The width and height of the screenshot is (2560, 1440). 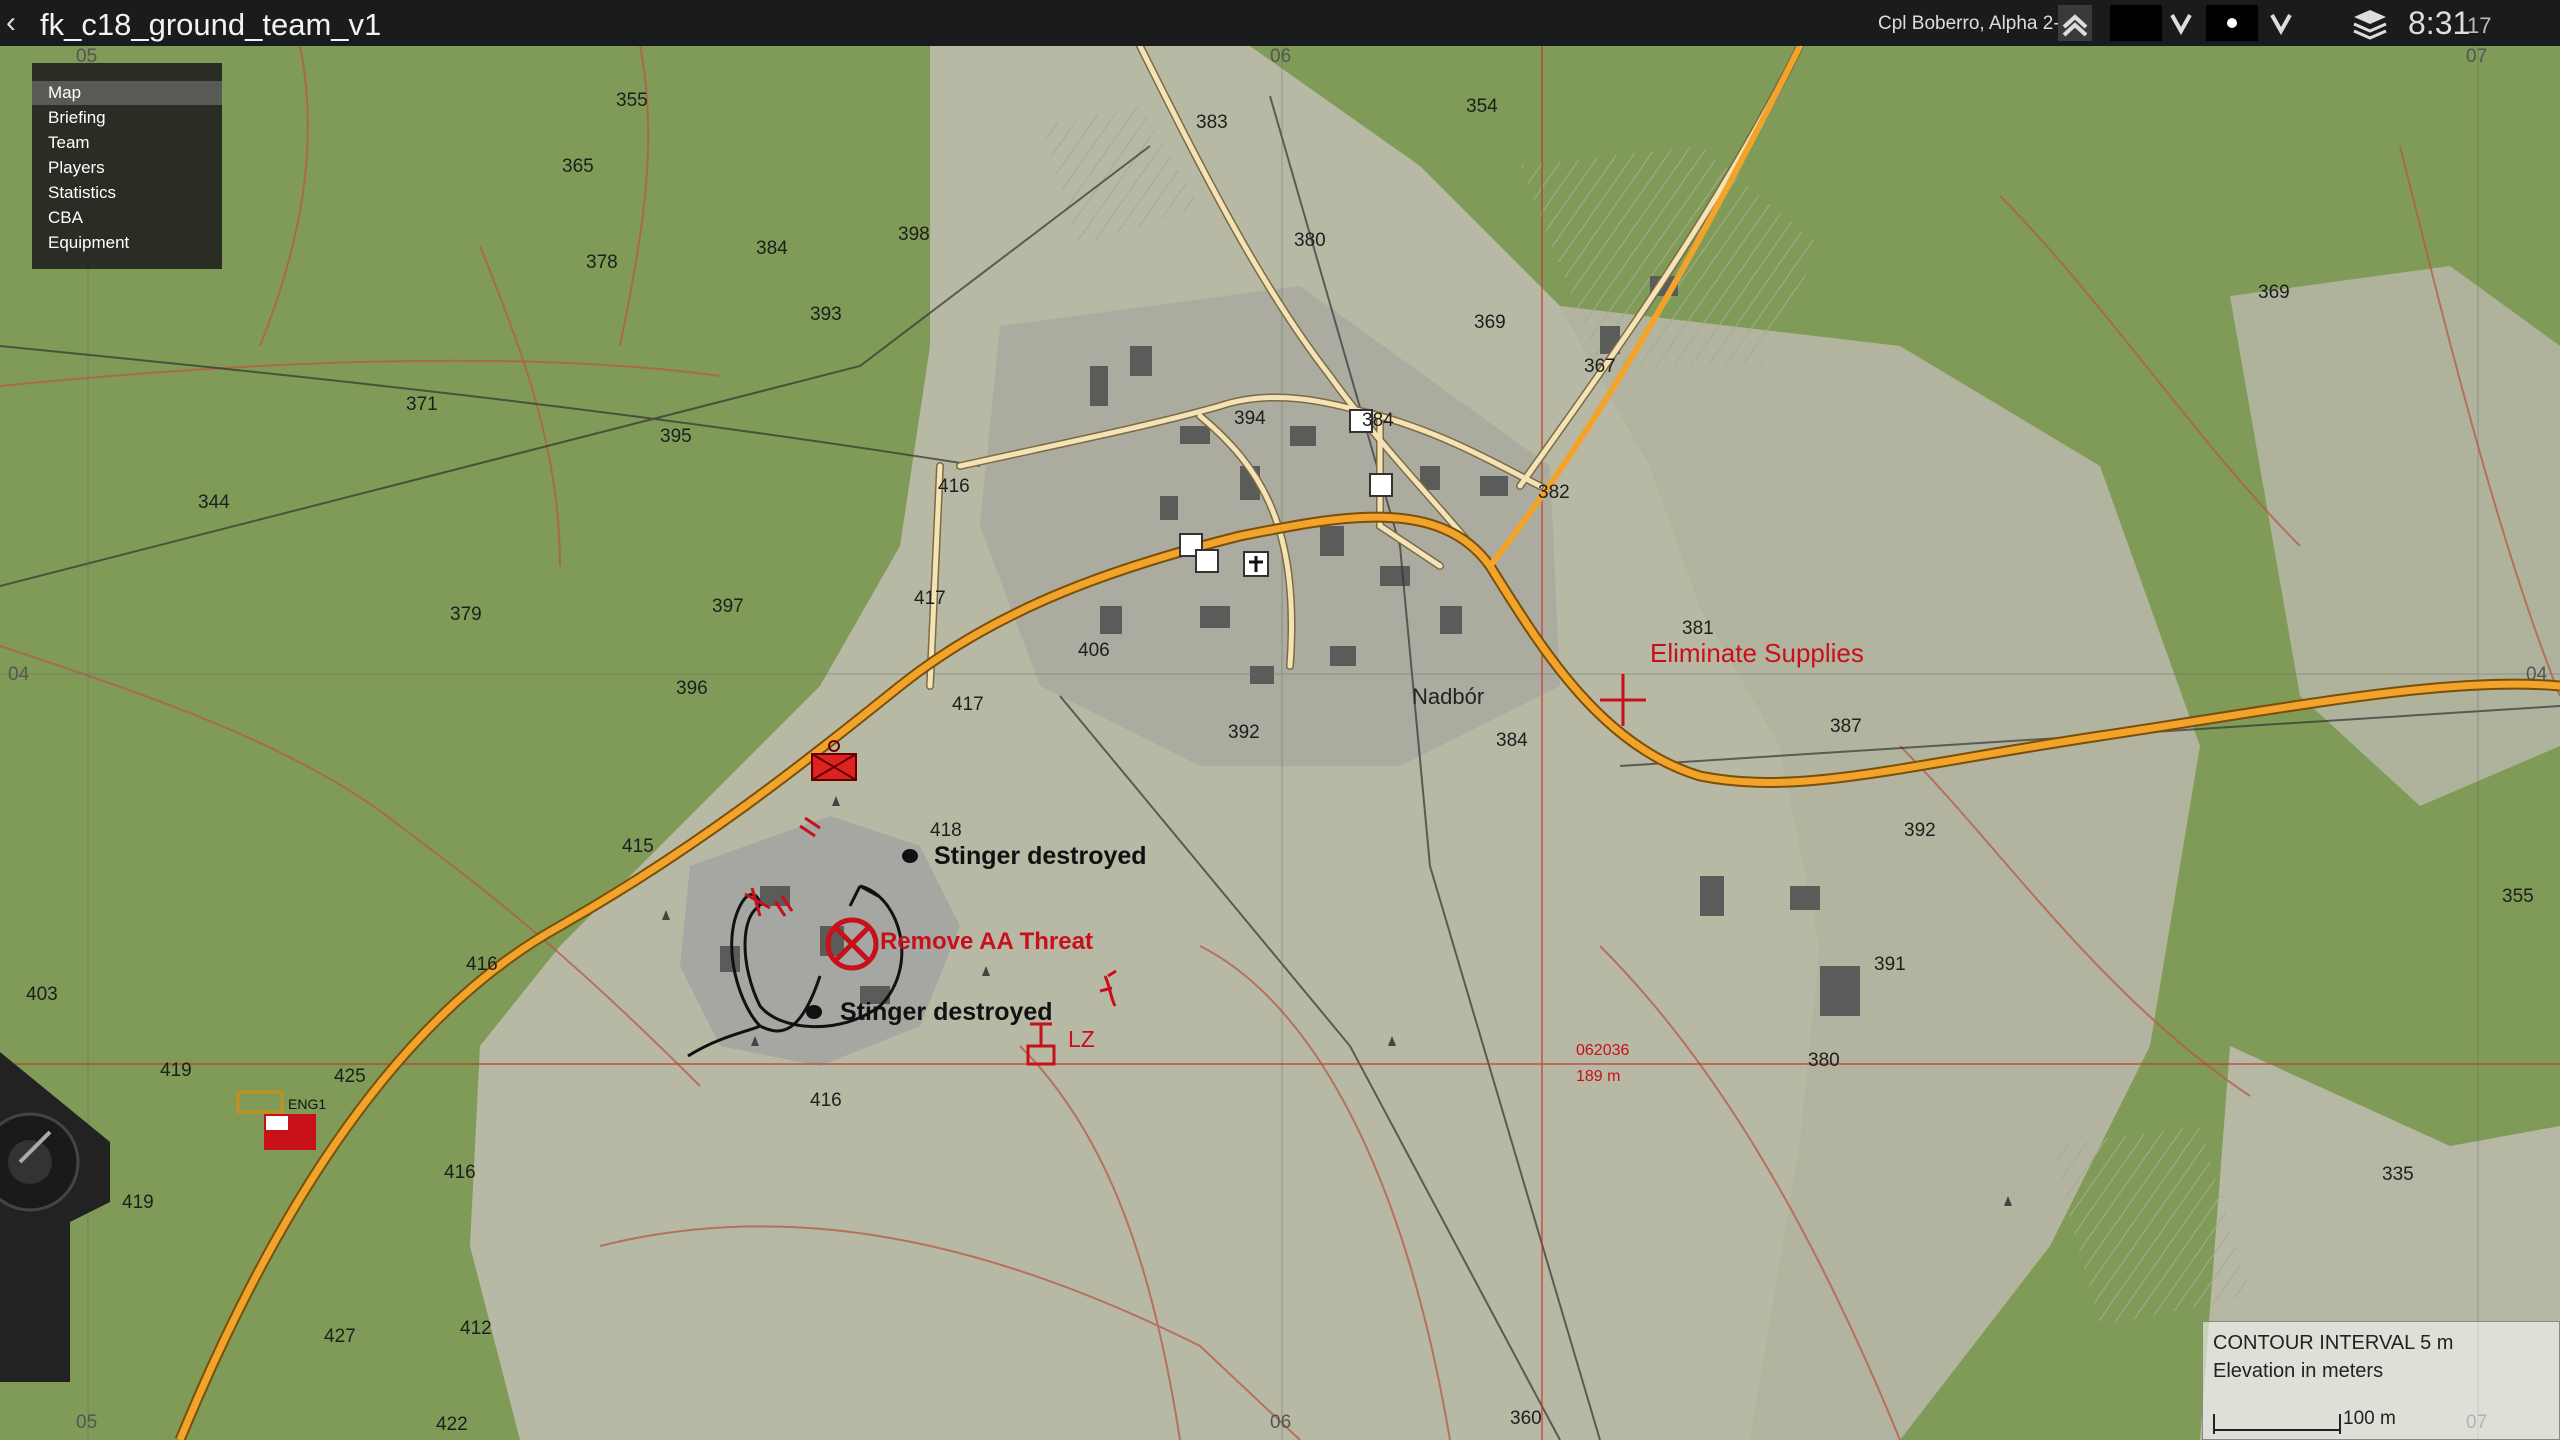 I want to click on grid-label-05-bottom: 05, so click(x=87, y=1422).